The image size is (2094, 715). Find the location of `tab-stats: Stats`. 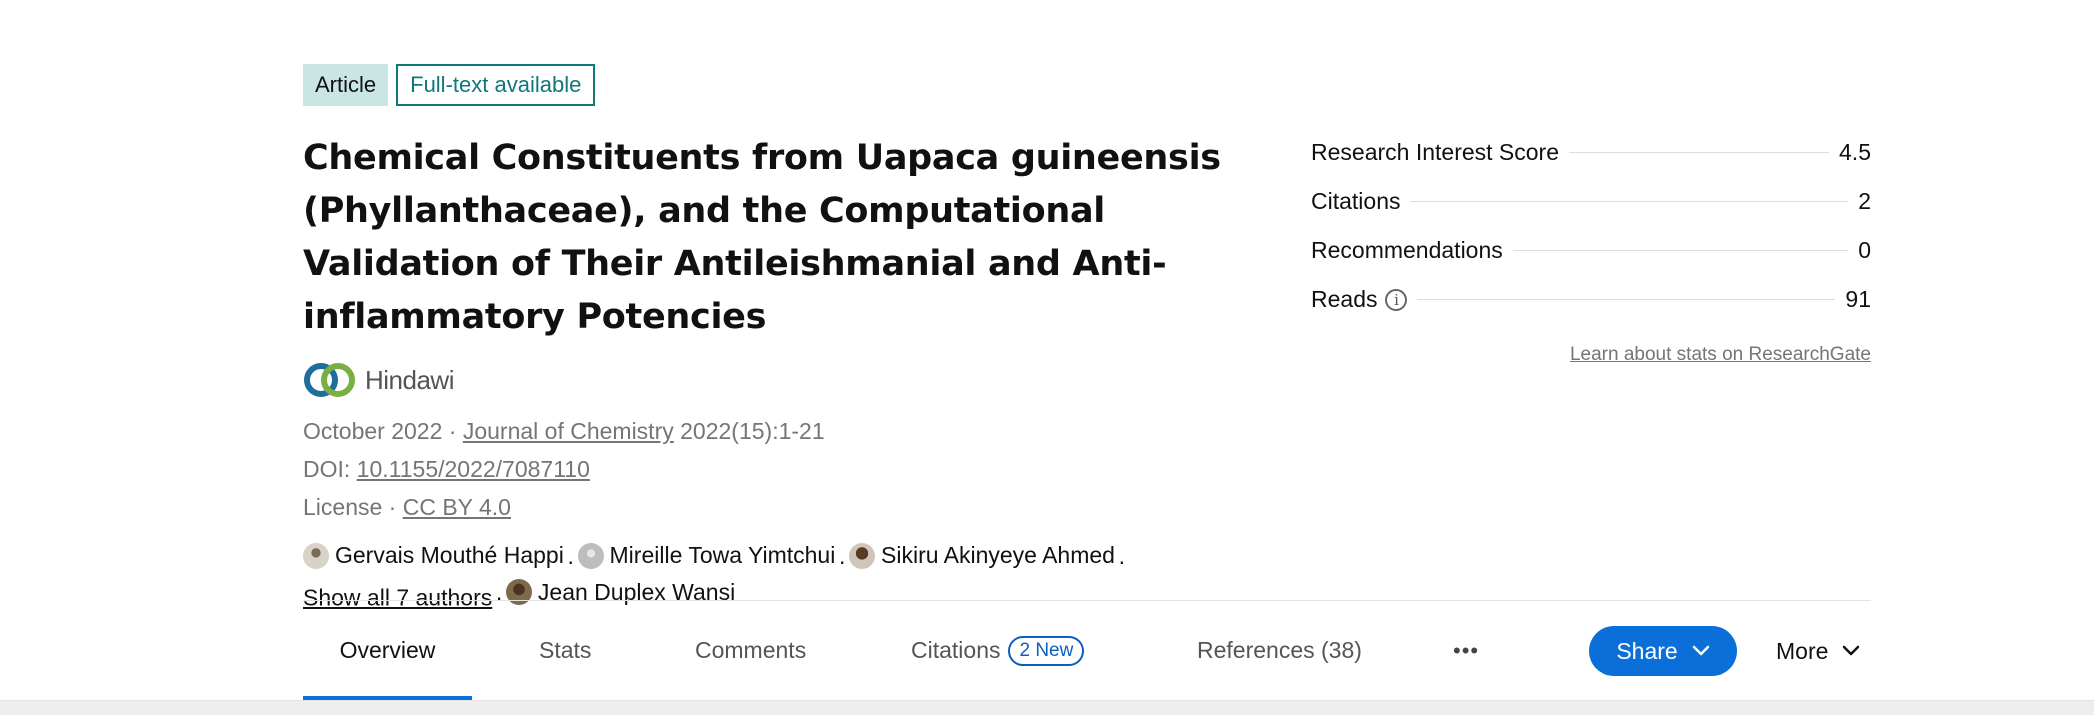

tab-stats: Stats is located at coordinates (565, 650).